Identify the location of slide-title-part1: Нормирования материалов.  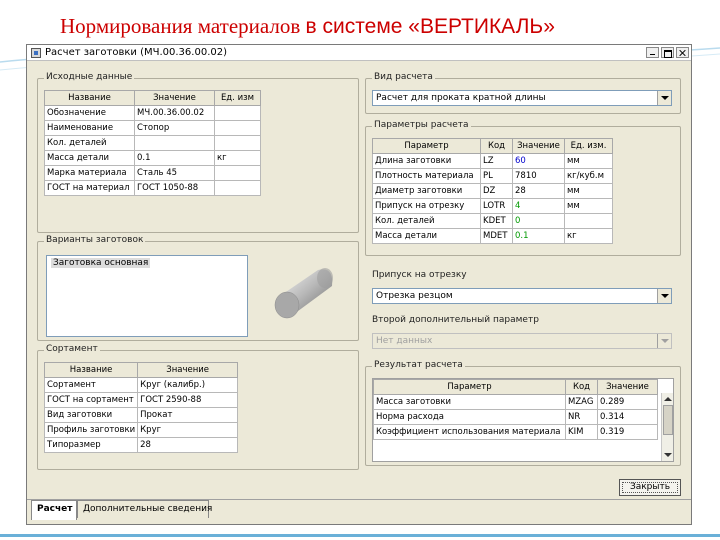
(183, 26).